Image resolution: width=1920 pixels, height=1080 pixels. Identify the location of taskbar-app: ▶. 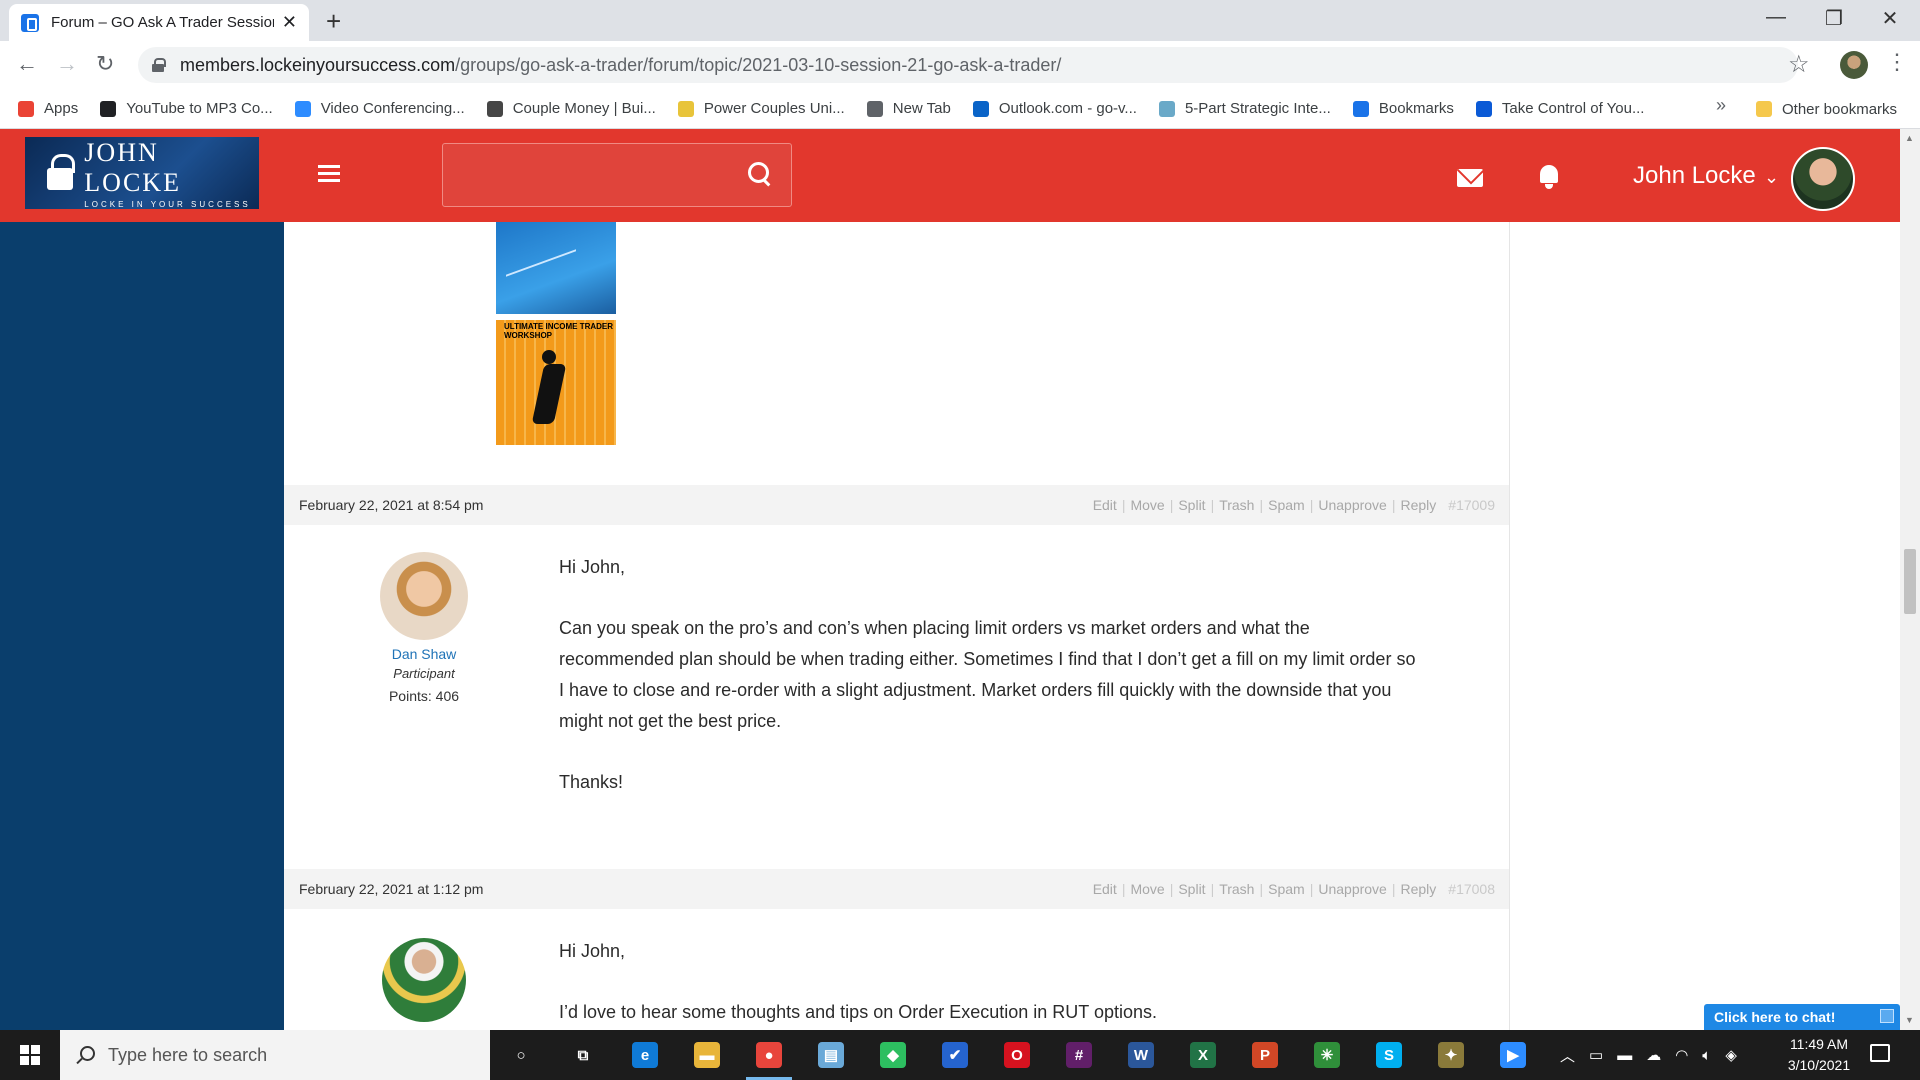
(1513, 1055).